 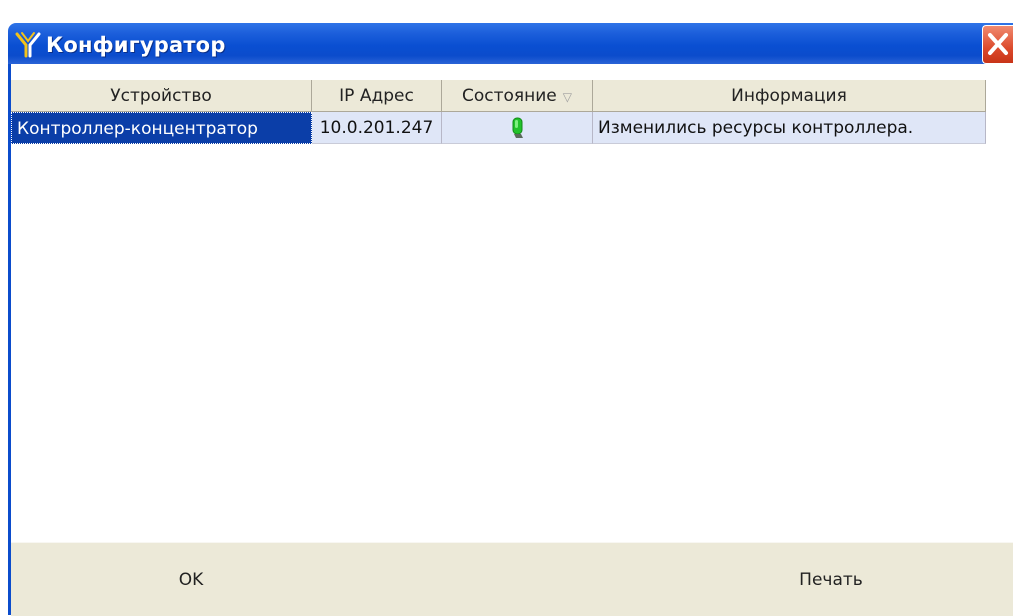 I want to click on column-header-status-label: Состояние, so click(x=509, y=96).